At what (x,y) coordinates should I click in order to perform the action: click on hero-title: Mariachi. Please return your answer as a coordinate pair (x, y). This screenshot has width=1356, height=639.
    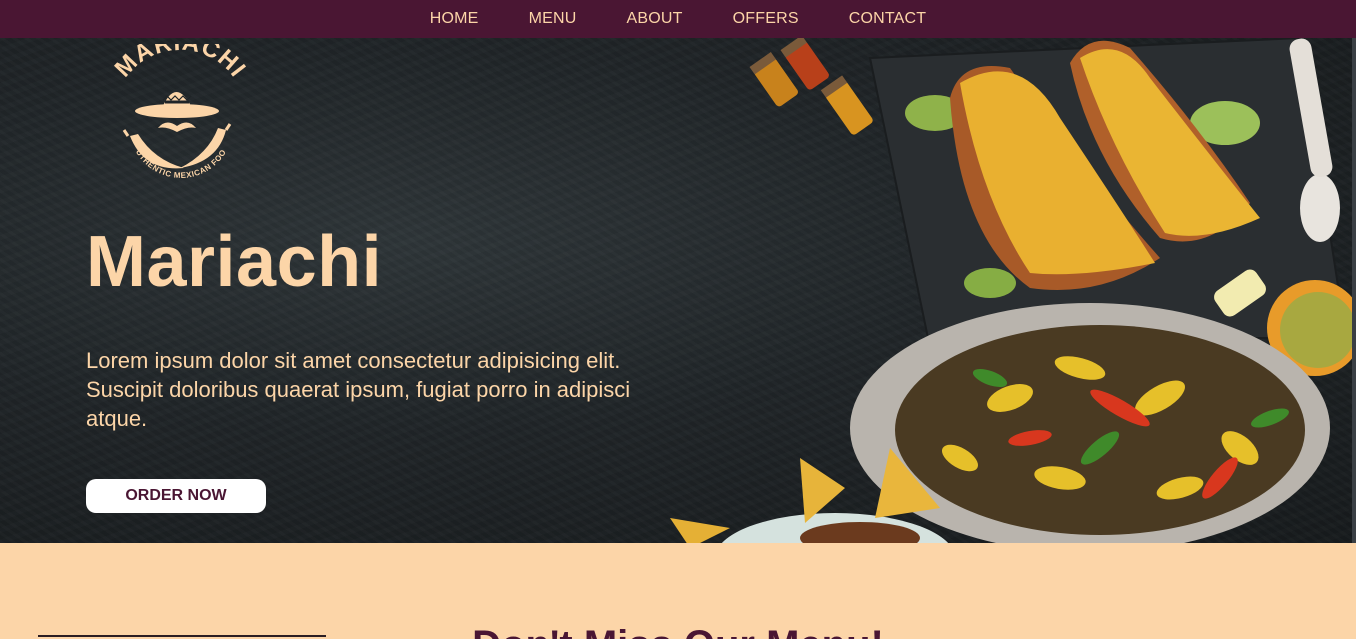
    Looking at the image, I should click on (234, 262).